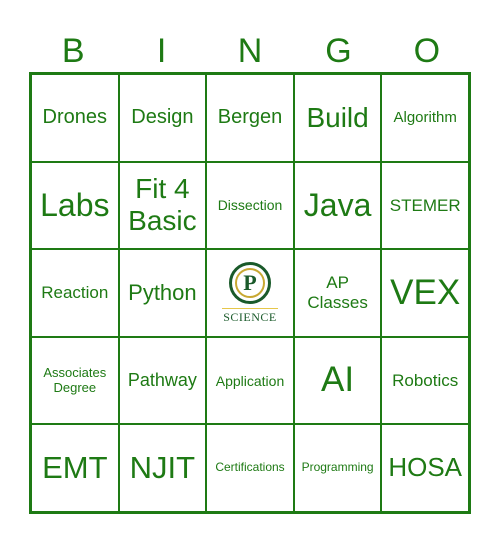 The width and height of the screenshot is (501, 544). Describe the element at coordinates (250, 316) in the screenshot. I see `logo-label: SCIENCE` at that location.